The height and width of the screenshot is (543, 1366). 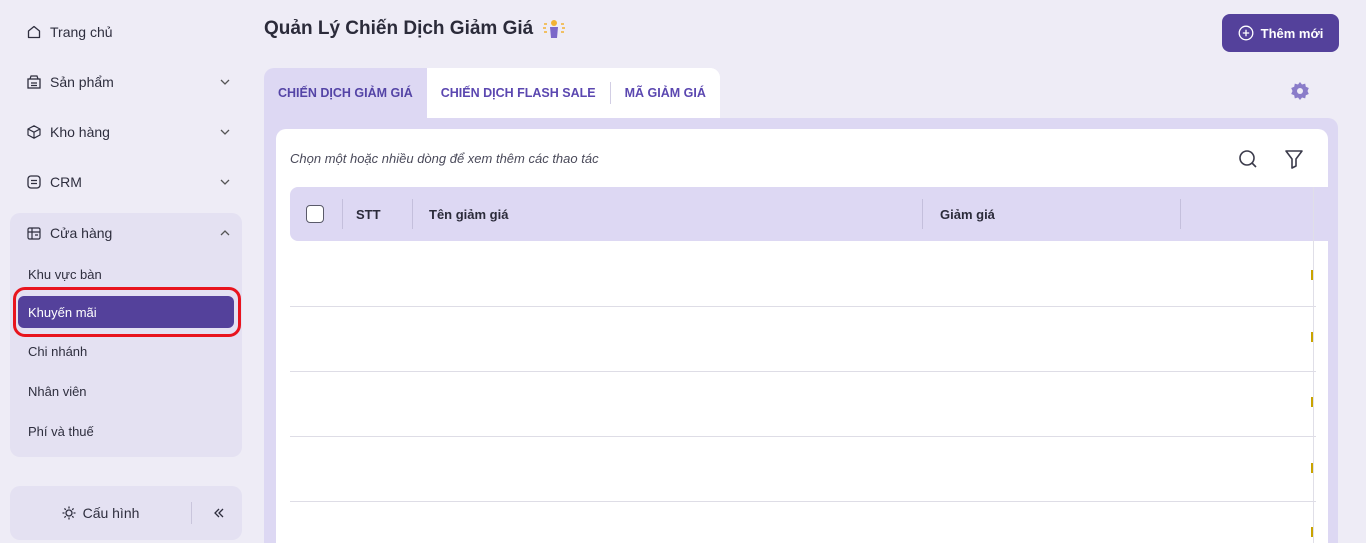 I want to click on collapse-sidebar-button, so click(x=219, y=513).